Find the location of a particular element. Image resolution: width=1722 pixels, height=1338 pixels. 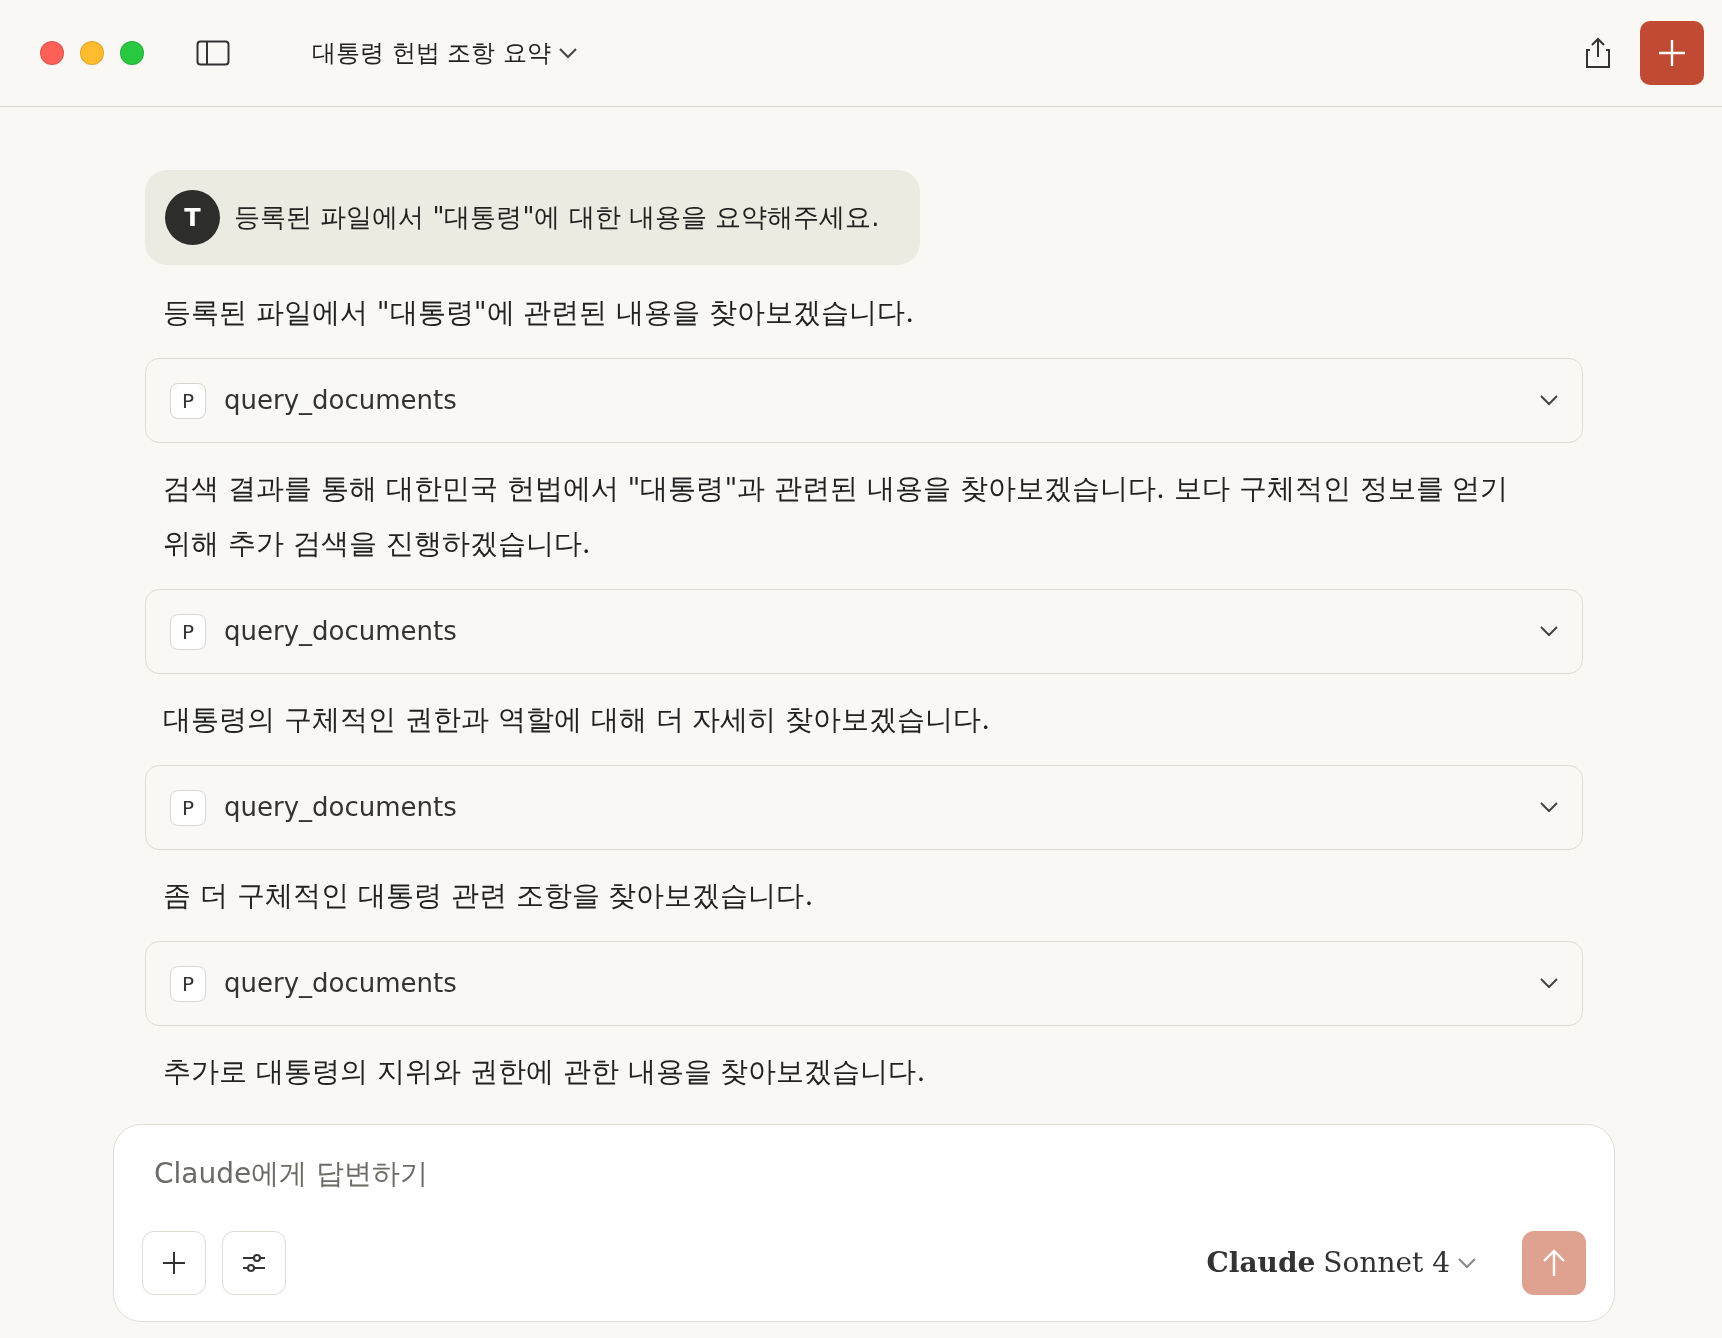

avatar: T is located at coordinates (192, 217).